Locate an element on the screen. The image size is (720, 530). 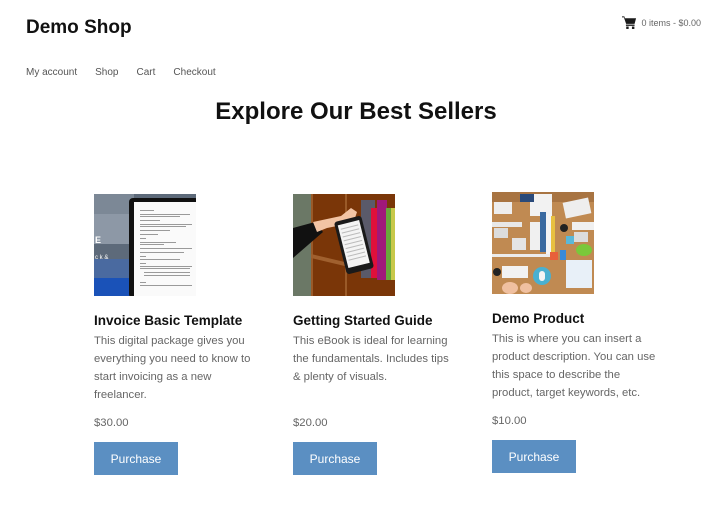
product-title: Invoice Basic Template is located at coordinates (176, 320).